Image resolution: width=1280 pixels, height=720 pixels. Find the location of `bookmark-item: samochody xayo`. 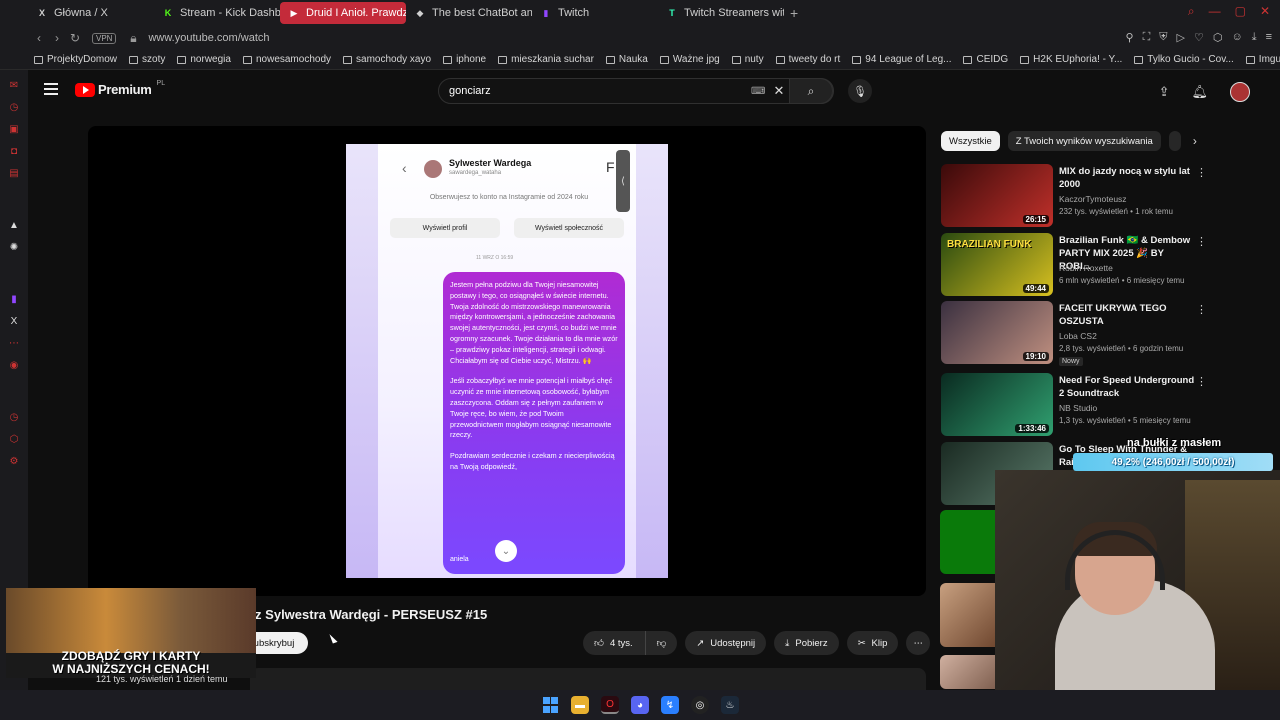

bookmark-item: samochody xayo is located at coordinates (387, 59).